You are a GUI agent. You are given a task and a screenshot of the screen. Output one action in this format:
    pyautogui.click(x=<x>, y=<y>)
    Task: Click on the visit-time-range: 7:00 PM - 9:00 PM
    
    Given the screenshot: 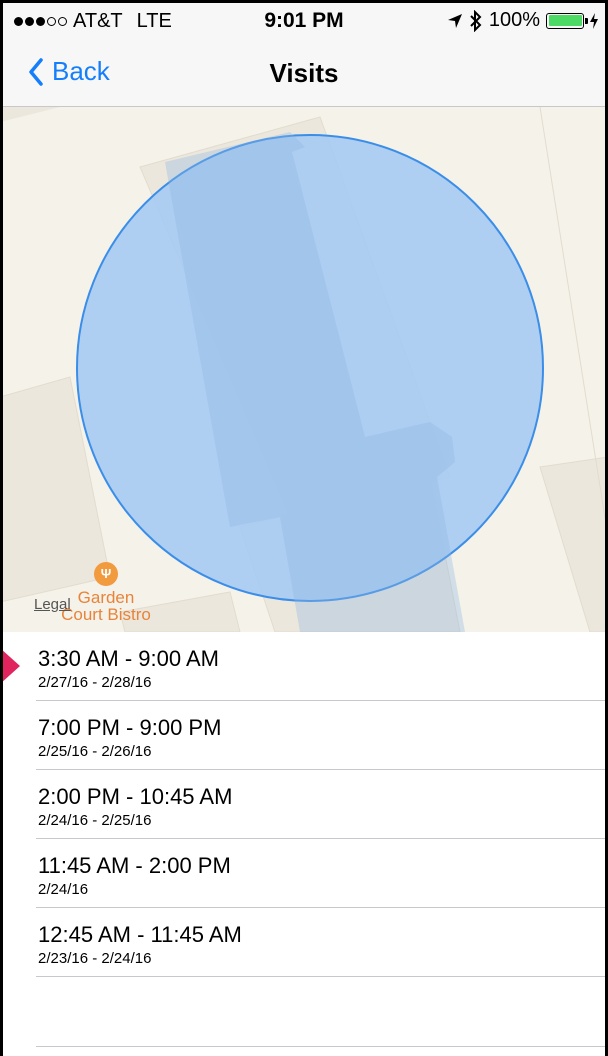 What is the action you would take?
    pyautogui.click(x=130, y=727)
    